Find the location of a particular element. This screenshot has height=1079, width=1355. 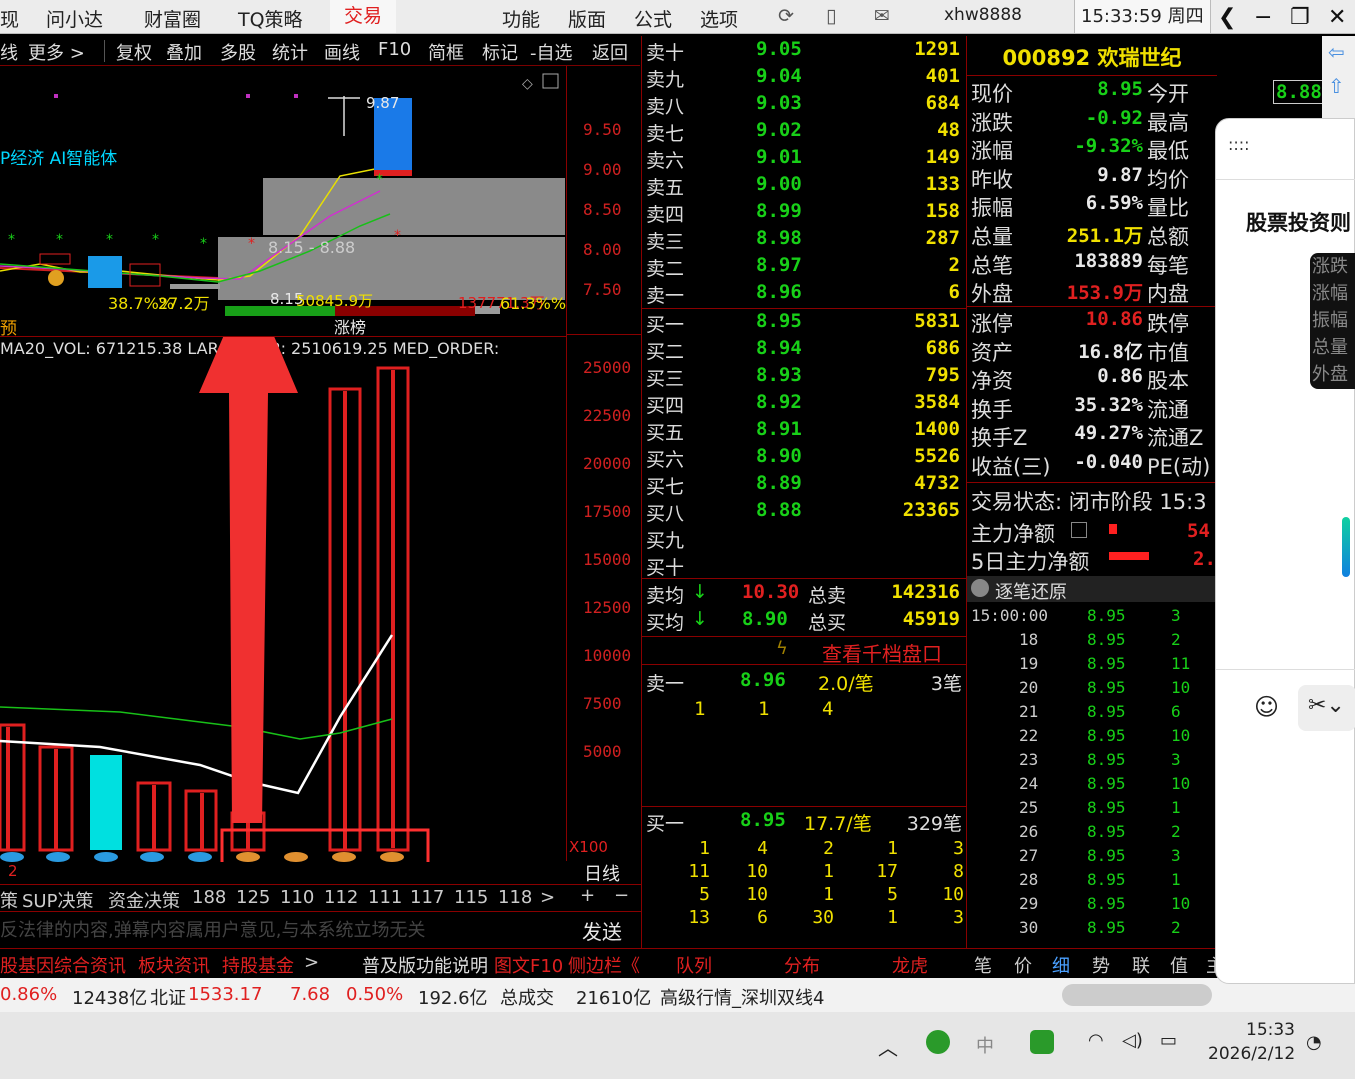

period-label: 日线 is located at coordinates (602, 873).